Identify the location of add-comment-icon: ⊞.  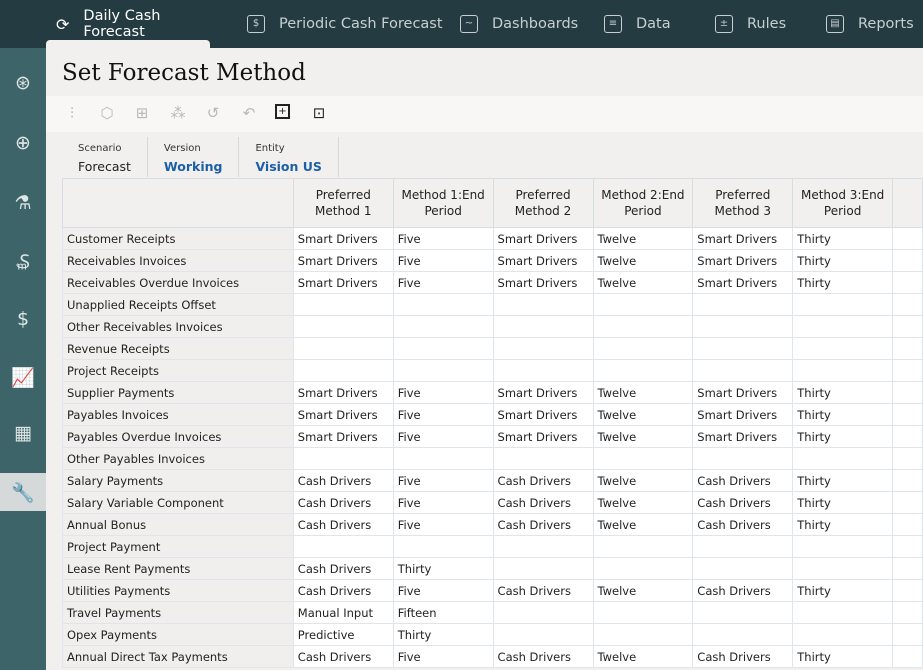
(142, 113).